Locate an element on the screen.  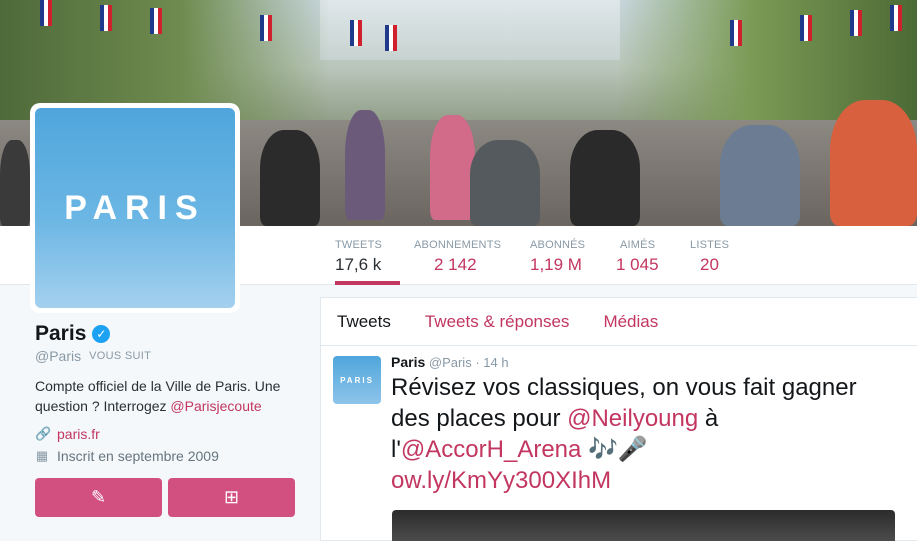
avatar-logo: PARIS is located at coordinates (135, 208).